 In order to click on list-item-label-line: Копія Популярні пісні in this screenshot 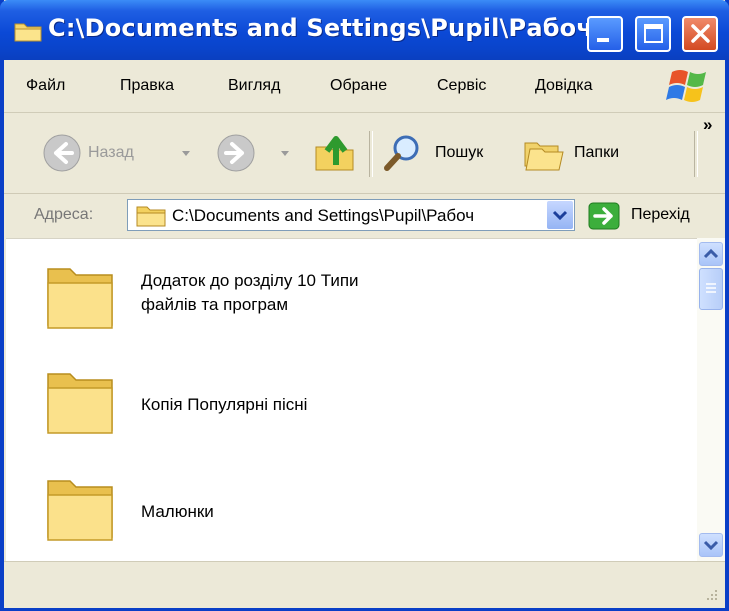, I will do `click(224, 404)`.